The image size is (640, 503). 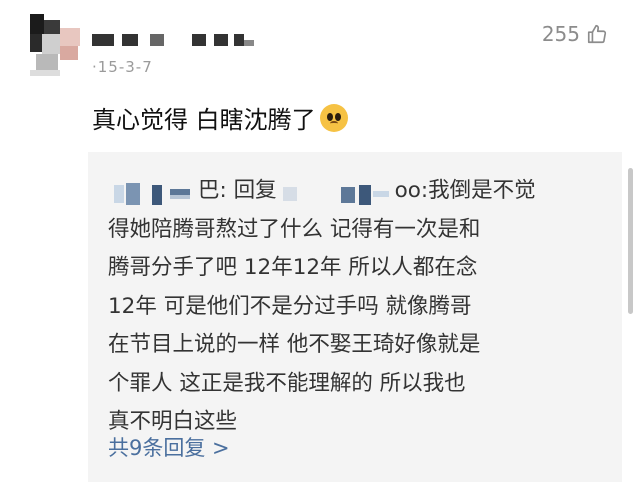 I want to click on reply-line: 我倒是不觉, so click(x=482, y=190).